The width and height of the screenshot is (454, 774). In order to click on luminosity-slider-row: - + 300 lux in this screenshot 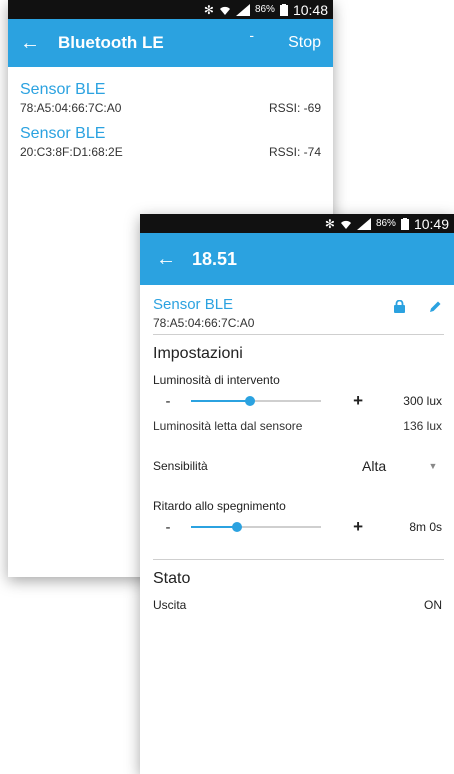, I will do `click(298, 401)`.